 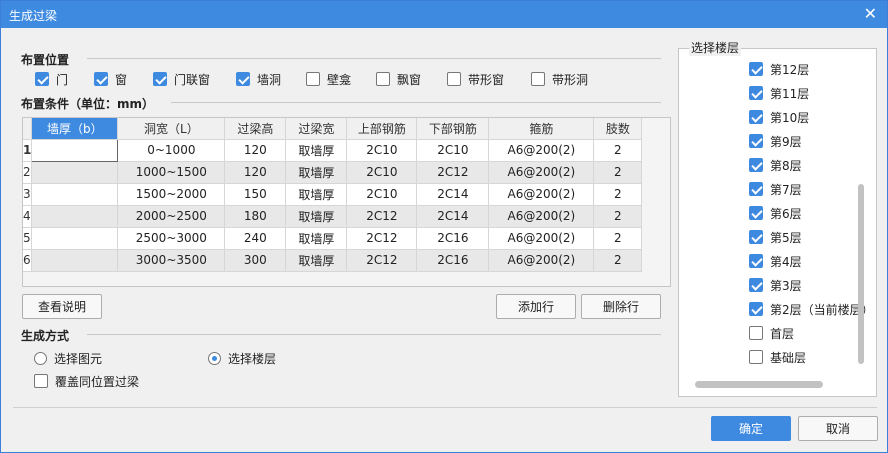 What do you see at coordinates (328, 79) in the screenshot?
I see `placement-option-niche: 壁龛` at bounding box center [328, 79].